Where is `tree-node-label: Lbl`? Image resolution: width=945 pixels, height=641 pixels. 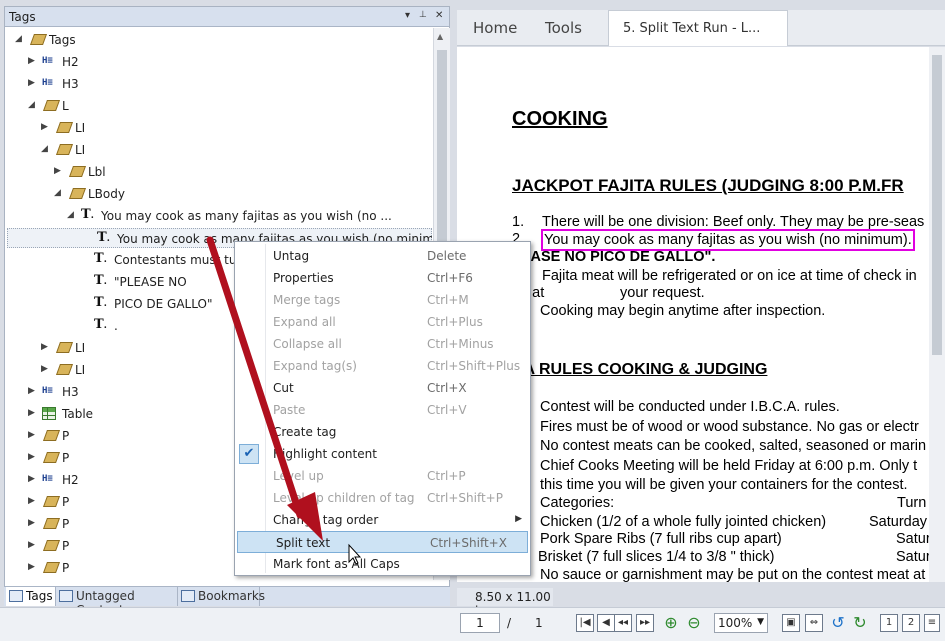 tree-node-label: Lbl is located at coordinates (97, 172).